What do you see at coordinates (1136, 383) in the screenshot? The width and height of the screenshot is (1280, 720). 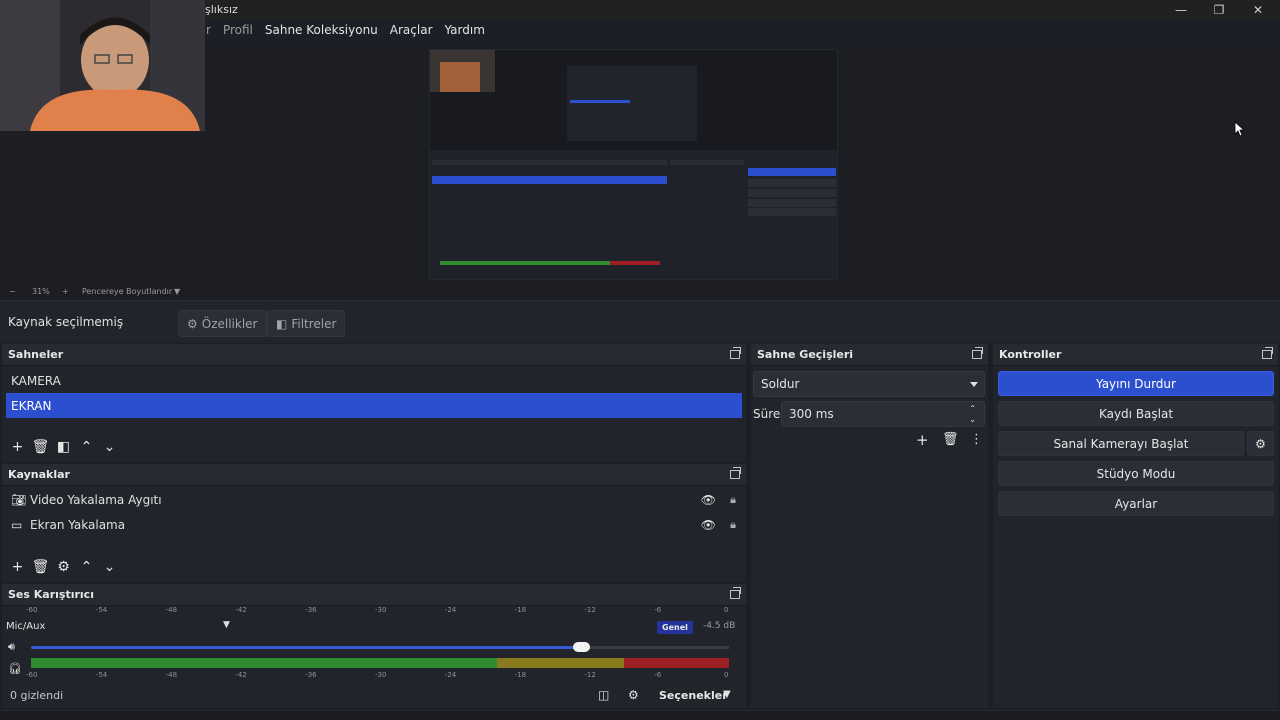 I see `stop-stream-button: Yayını Durdur` at bounding box center [1136, 383].